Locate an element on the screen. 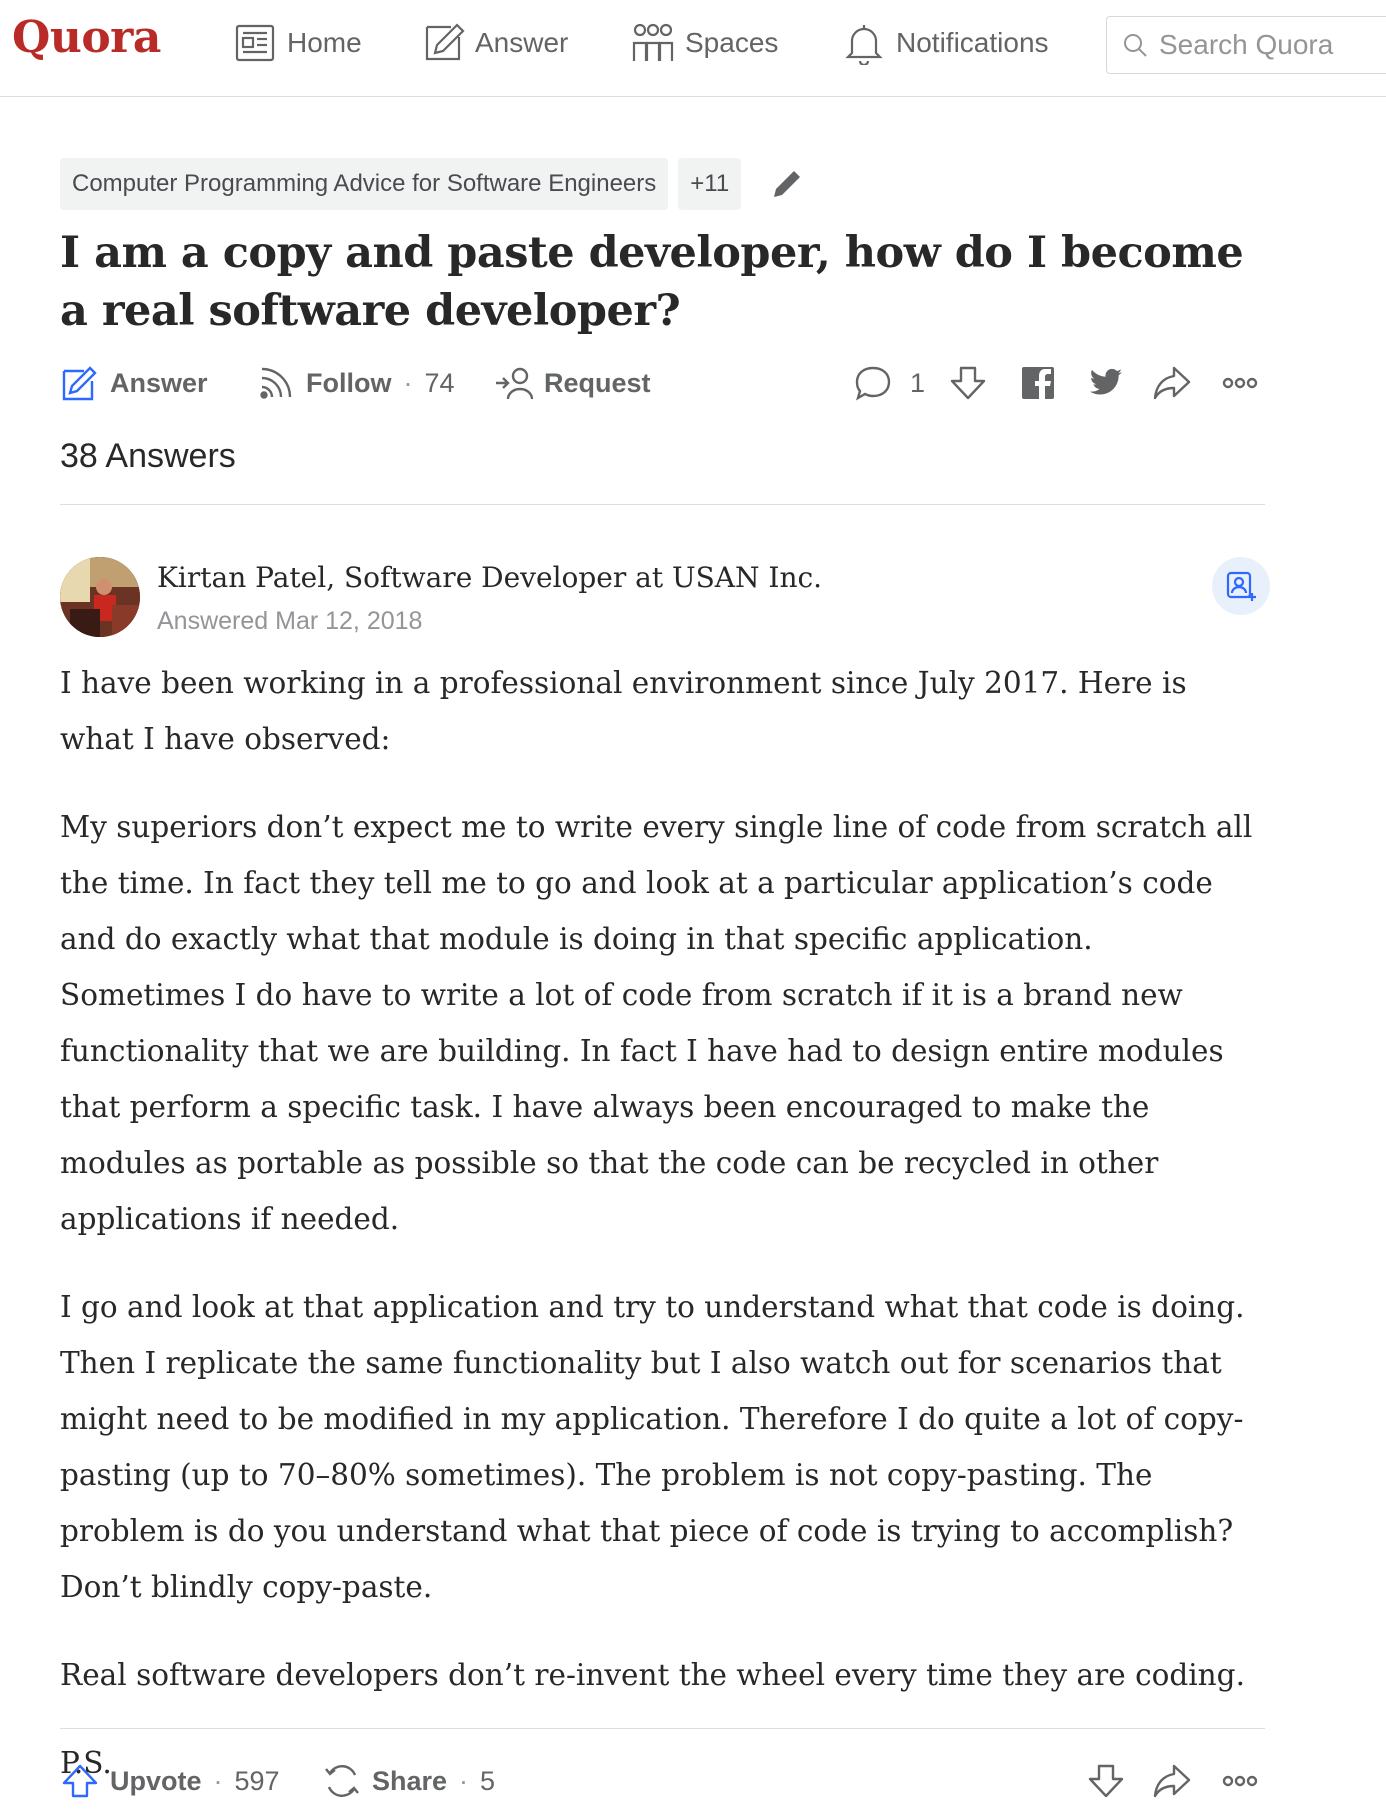 The height and width of the screenshot is (1818, 1386). follow-count: 74 is located at coordinates (439, 382).